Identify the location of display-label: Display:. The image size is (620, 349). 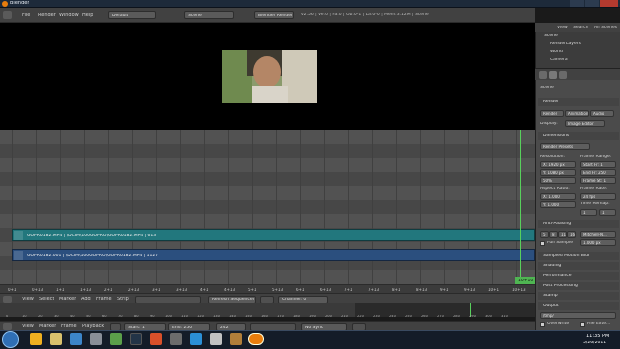
(549, 124).